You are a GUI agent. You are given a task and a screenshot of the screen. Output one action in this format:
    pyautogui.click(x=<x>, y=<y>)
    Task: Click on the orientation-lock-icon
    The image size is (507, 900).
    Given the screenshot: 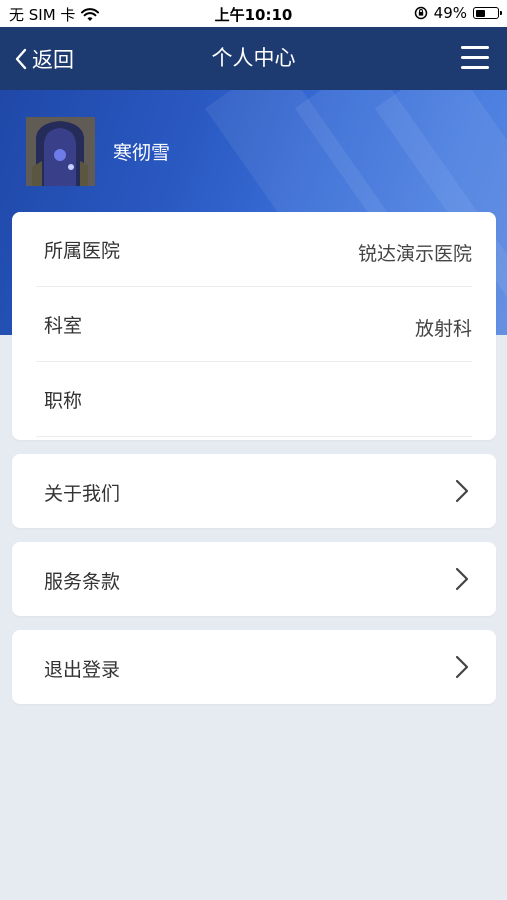 What is the action you would take?
    pyautogui.click(x=420, y=13)
    